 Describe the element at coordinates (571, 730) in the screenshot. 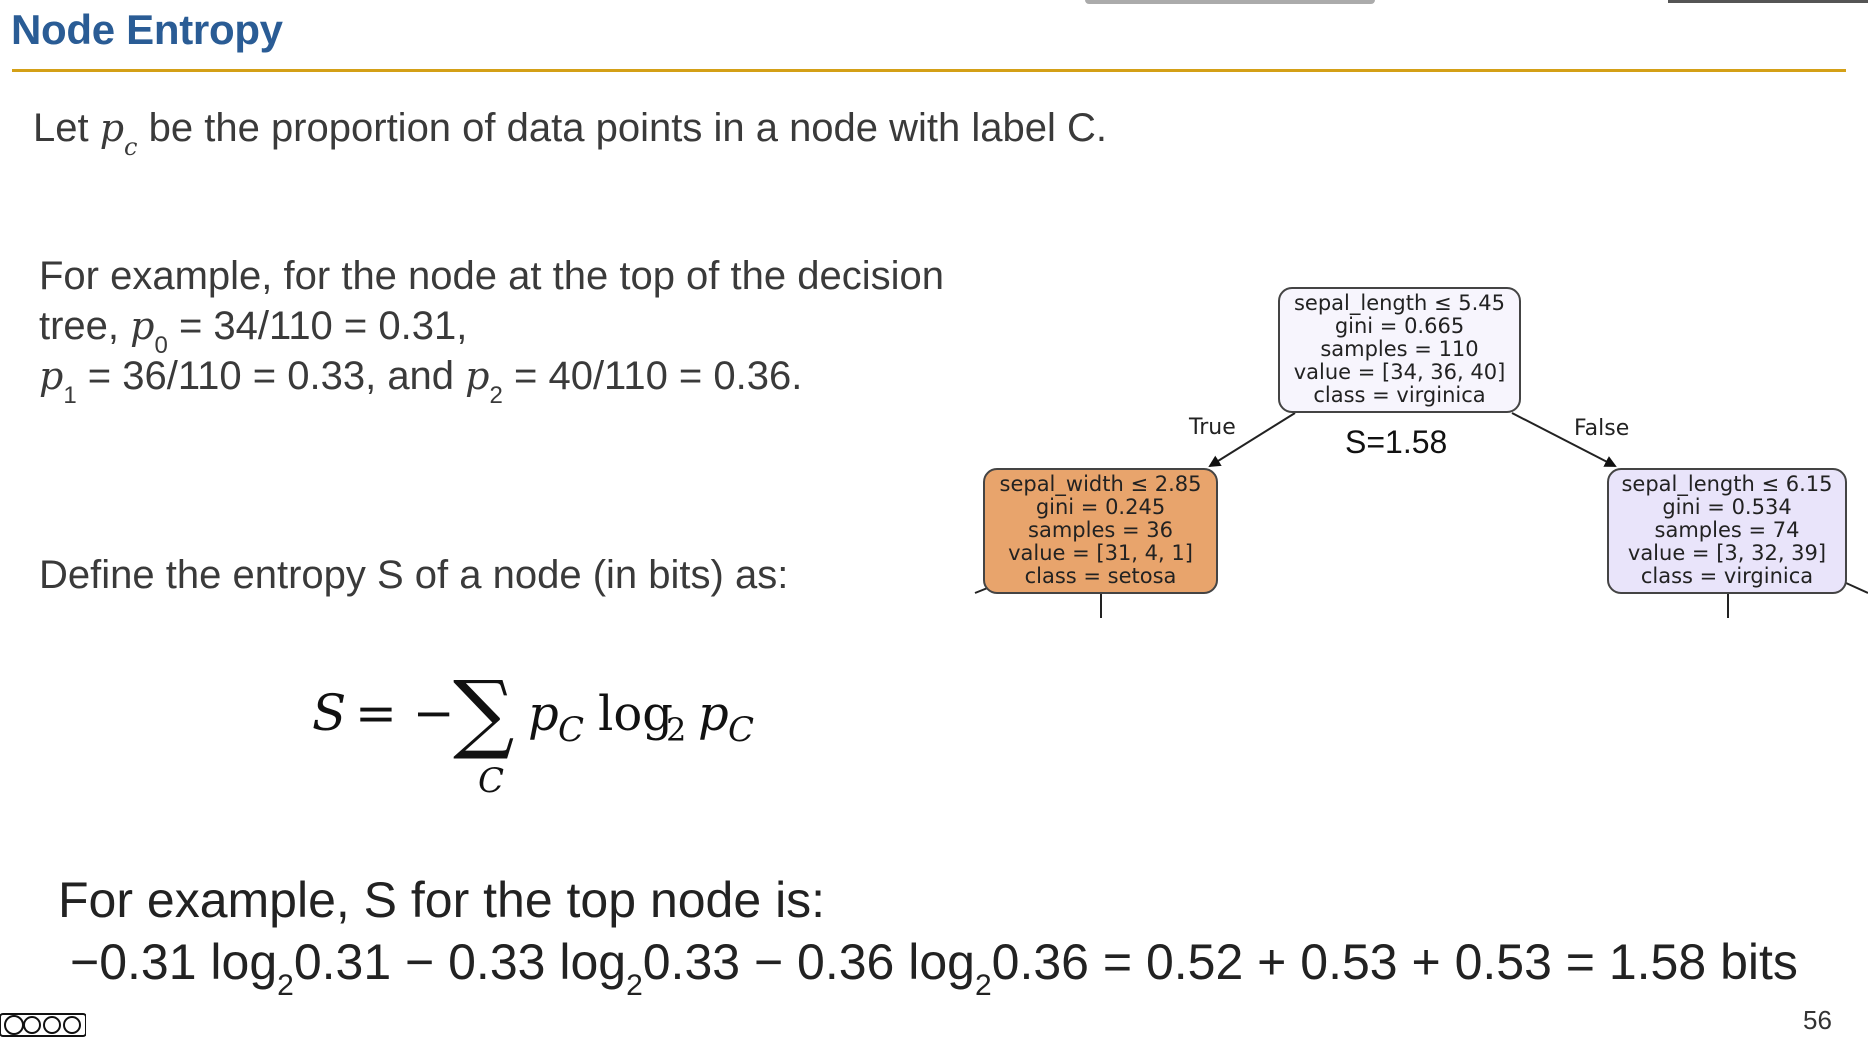

I see `formula-p1-sub: C` at that location.